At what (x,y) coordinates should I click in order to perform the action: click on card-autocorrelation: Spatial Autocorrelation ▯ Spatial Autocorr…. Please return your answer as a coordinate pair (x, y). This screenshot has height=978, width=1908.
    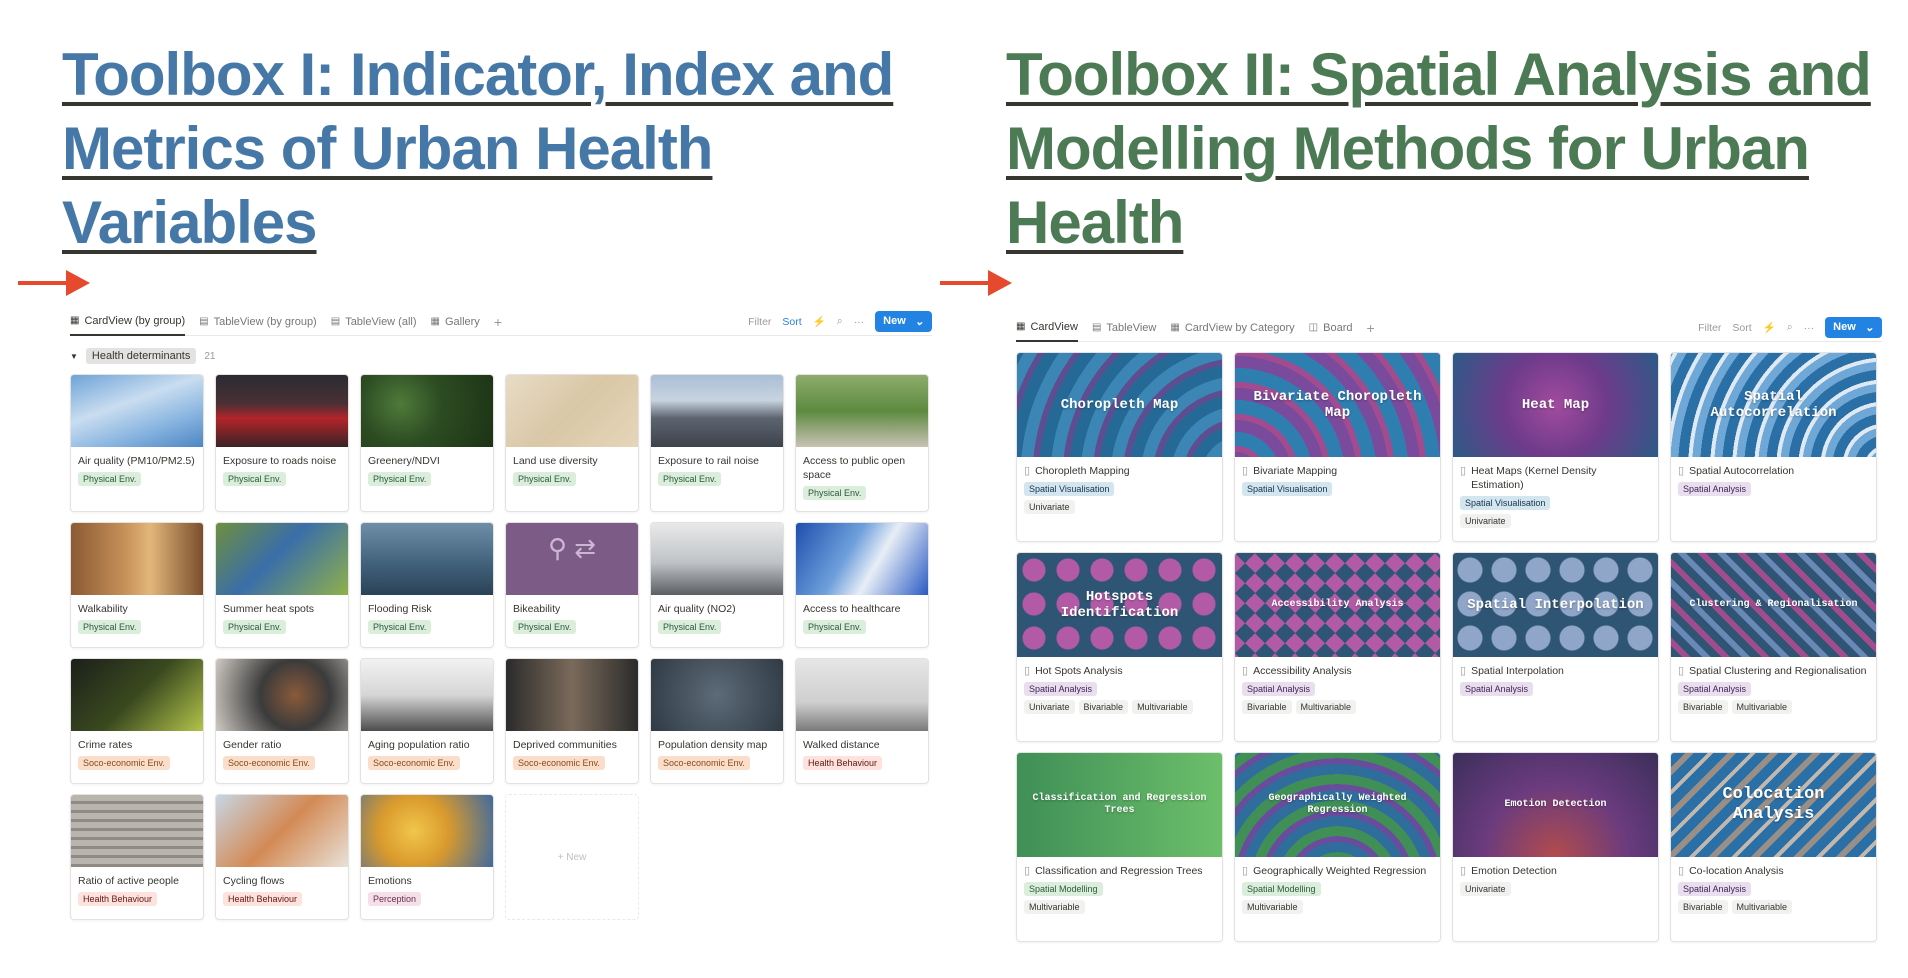
    Looking at the image, I should click on (1773, 447).